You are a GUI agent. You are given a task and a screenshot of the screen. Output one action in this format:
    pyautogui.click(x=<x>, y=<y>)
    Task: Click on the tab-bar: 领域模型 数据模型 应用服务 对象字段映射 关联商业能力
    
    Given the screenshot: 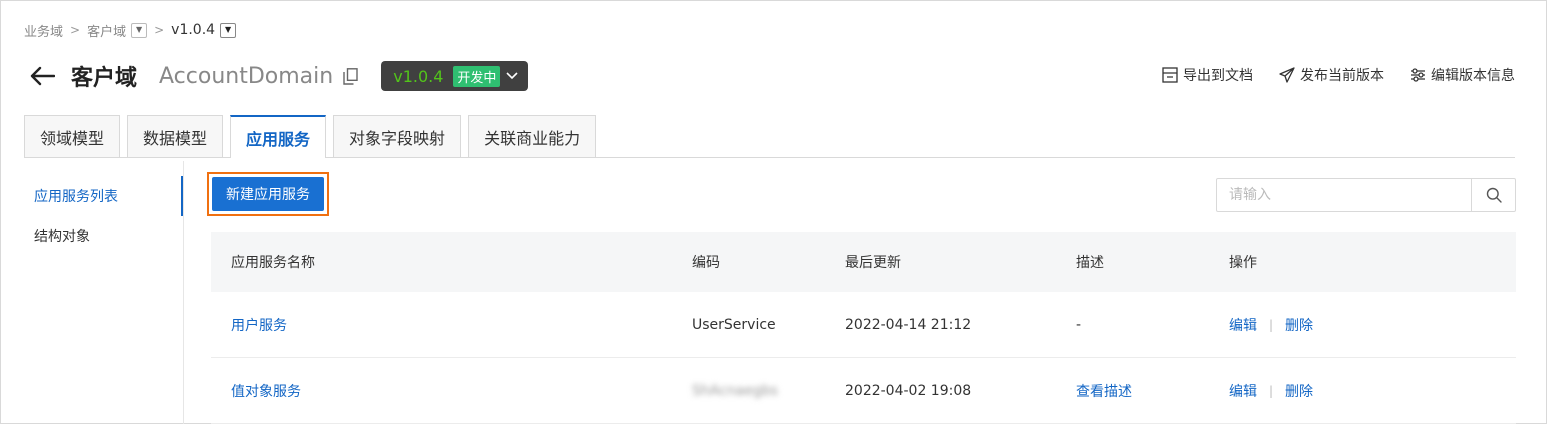 What is the action you would take?
    pyautogui.click(x=313, y=136)
    